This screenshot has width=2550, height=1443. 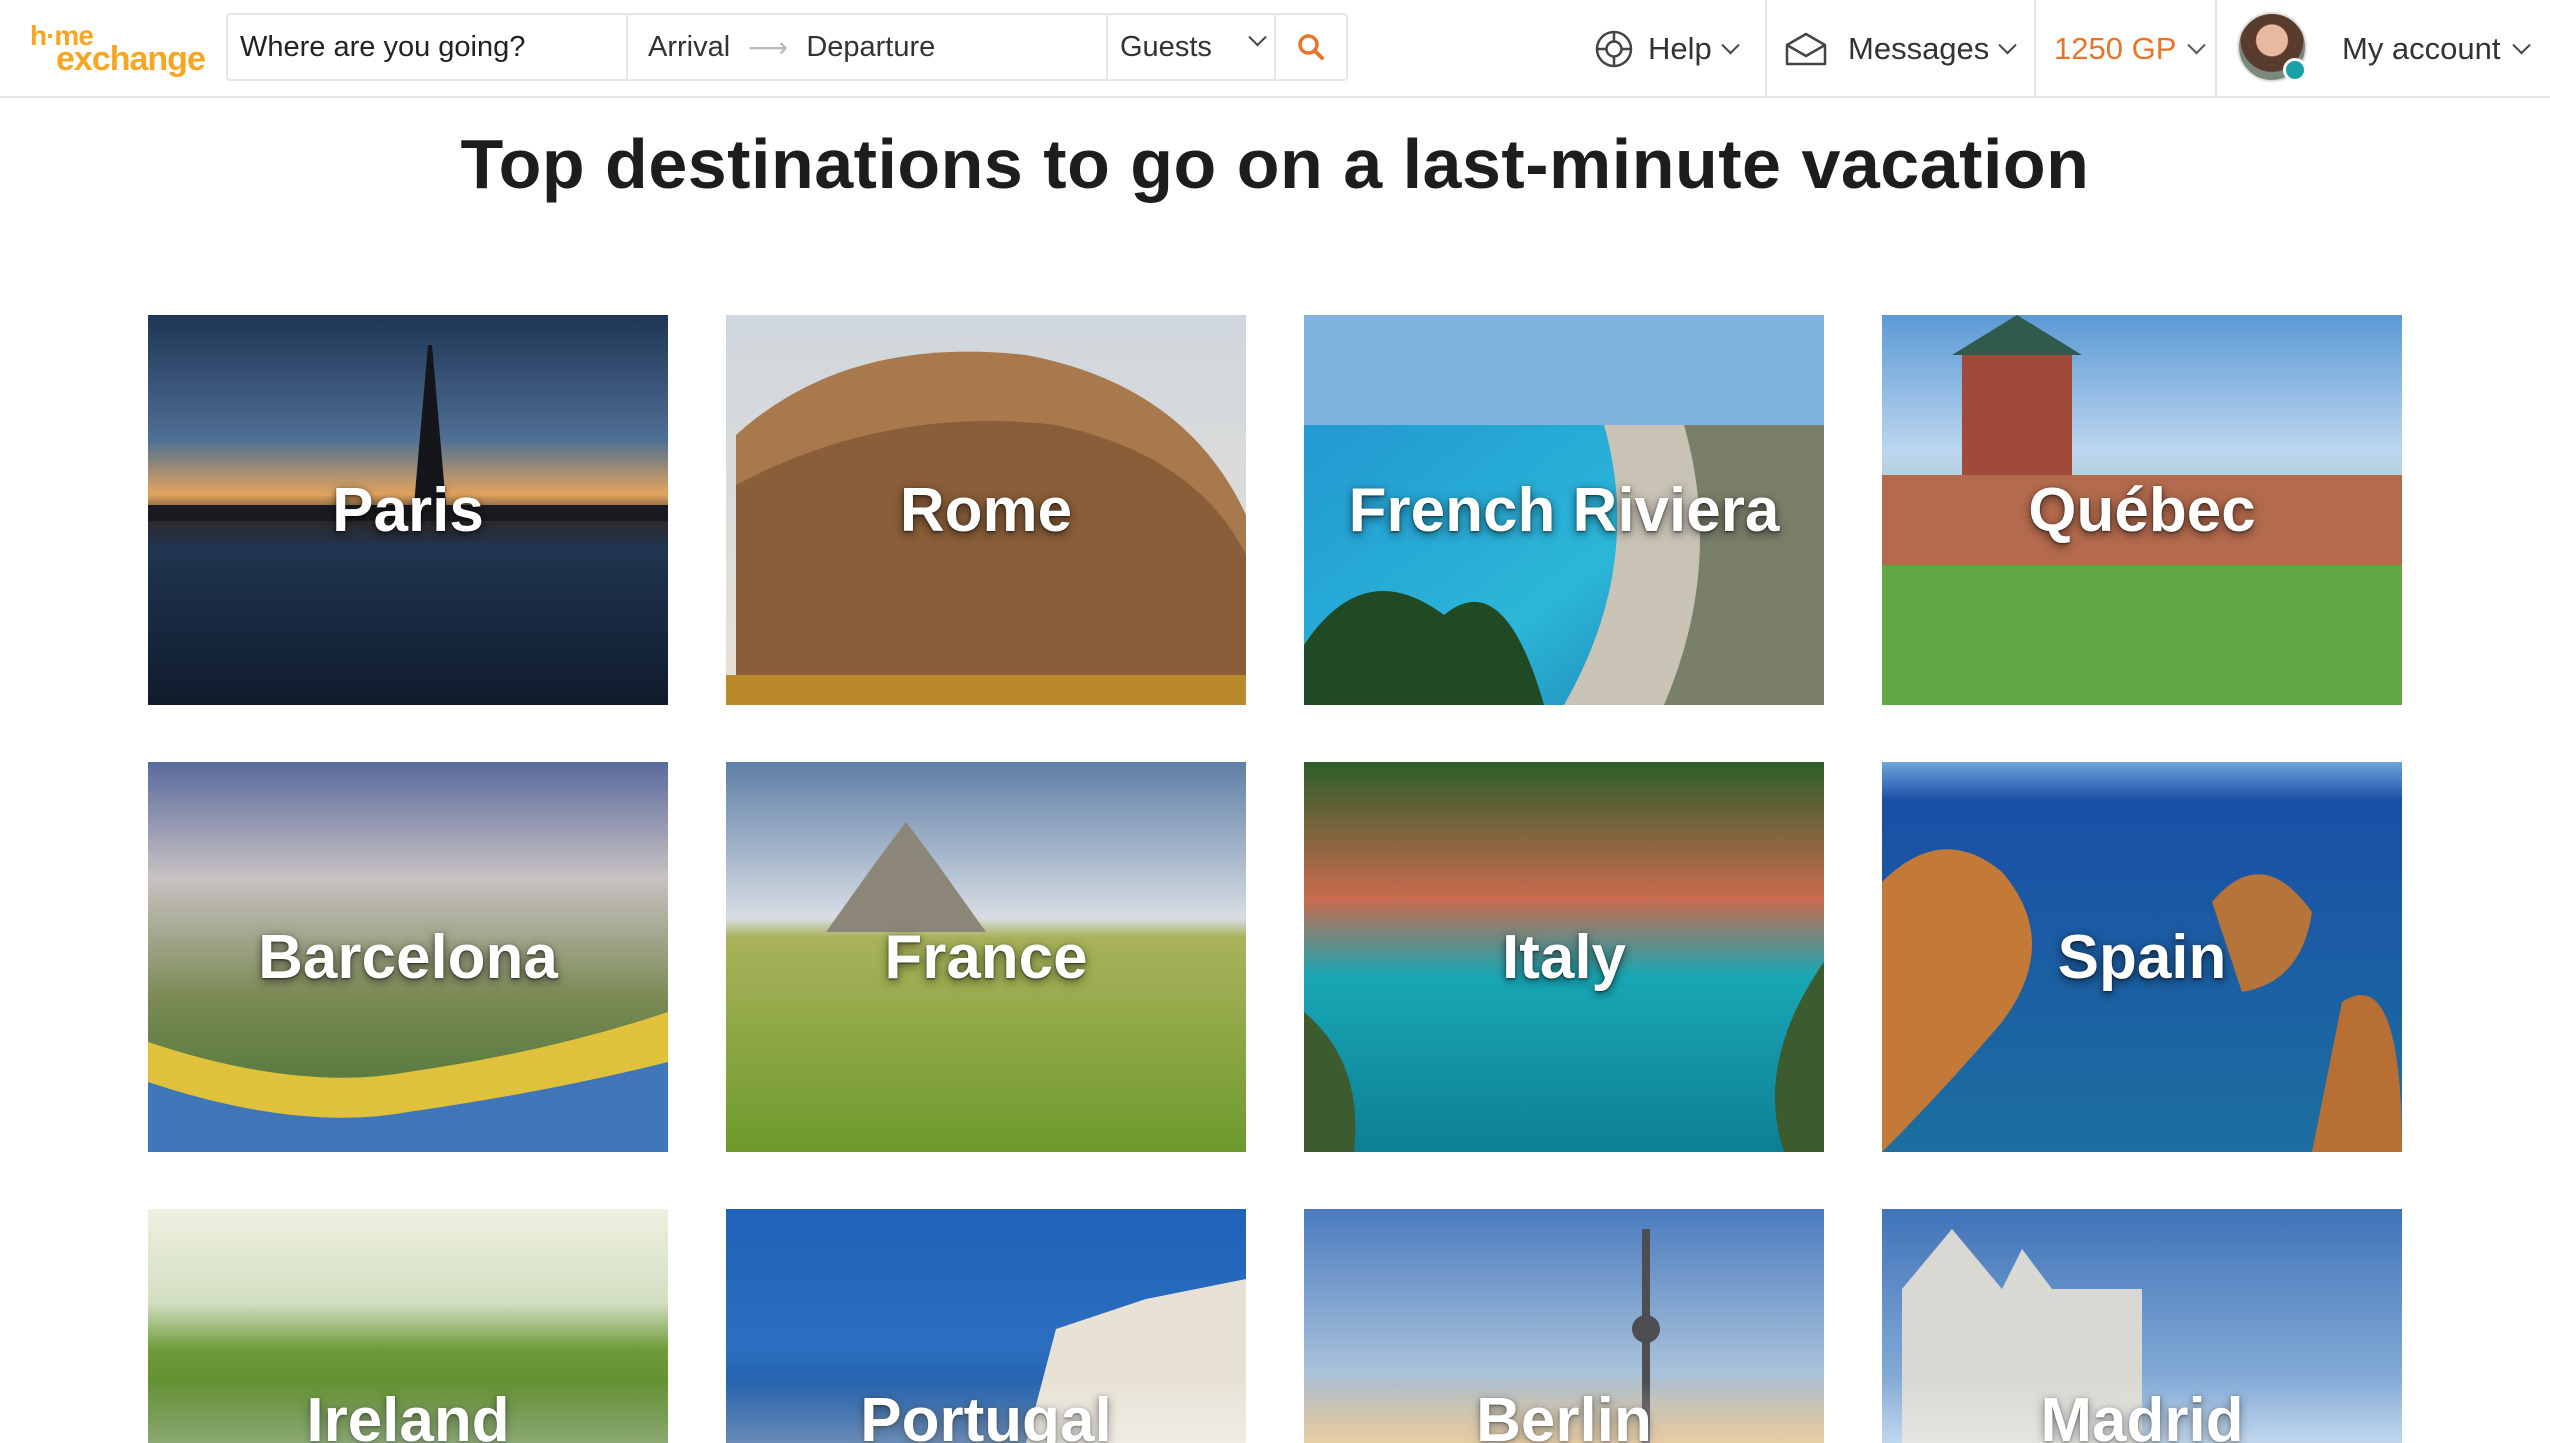 What do you see at coordinates (986, 1414) in the screenshot?
I see `destination-name: Portugal` at bounding box center [986, 1414].